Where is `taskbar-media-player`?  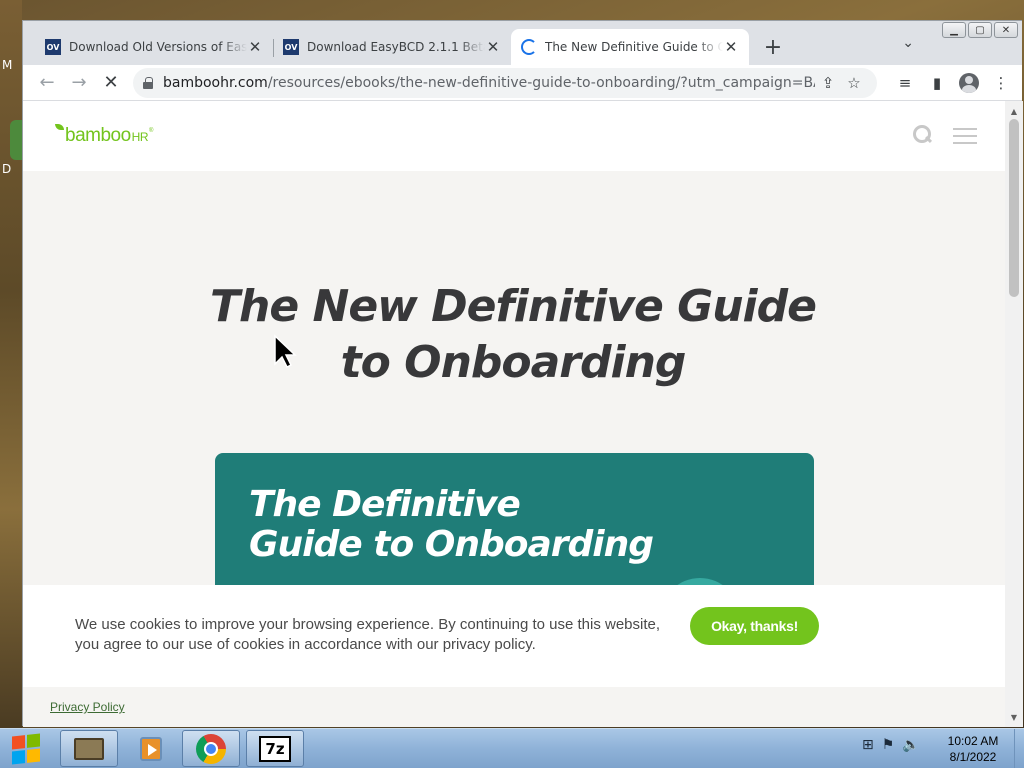 taskbar-media-player is located at coordinates (151, 748).